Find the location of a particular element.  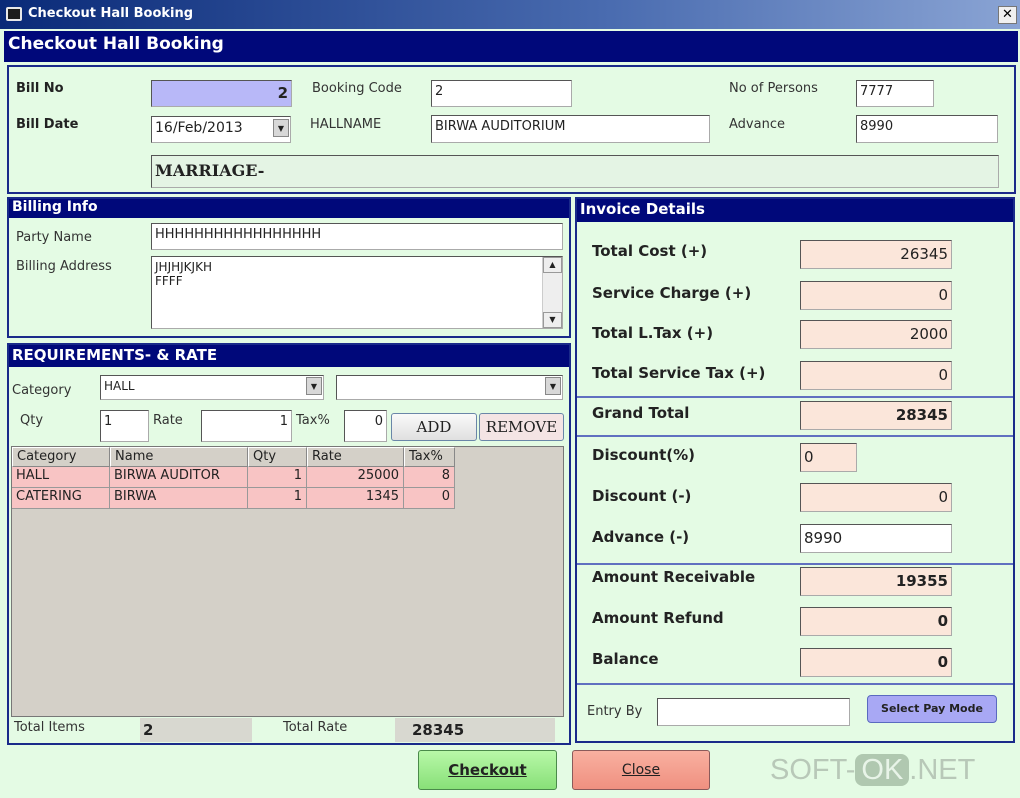

address-line: JHJHJKJKH is located at coordinates (183, 267).